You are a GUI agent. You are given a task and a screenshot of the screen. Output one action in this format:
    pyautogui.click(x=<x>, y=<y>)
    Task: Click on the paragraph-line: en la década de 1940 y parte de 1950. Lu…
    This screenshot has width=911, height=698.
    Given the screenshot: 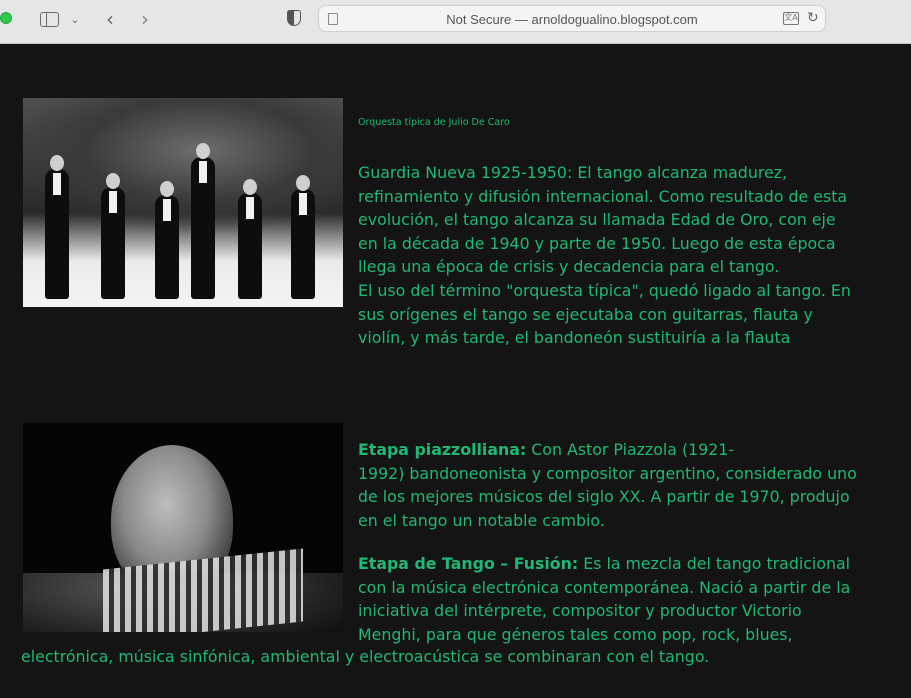 What is the action you would take?
    pyautogui.click(x=597, y=243)
    